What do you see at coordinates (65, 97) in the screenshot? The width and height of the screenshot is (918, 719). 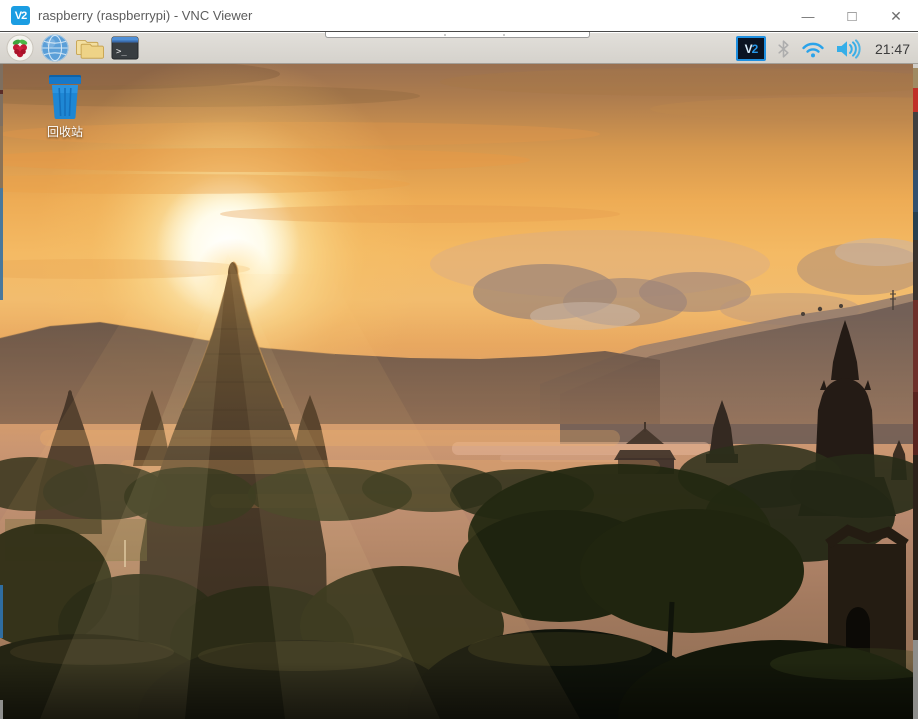 I see `trash-can-glyph` at bounding box center [65, 97].